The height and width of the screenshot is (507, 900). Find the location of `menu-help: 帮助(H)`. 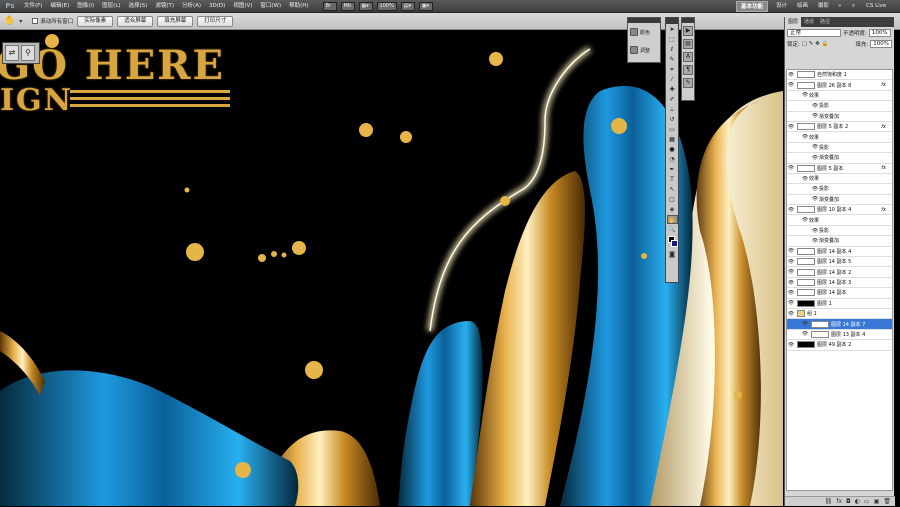

menu-help: 帮助(H) is located at coordinates (298, 6).